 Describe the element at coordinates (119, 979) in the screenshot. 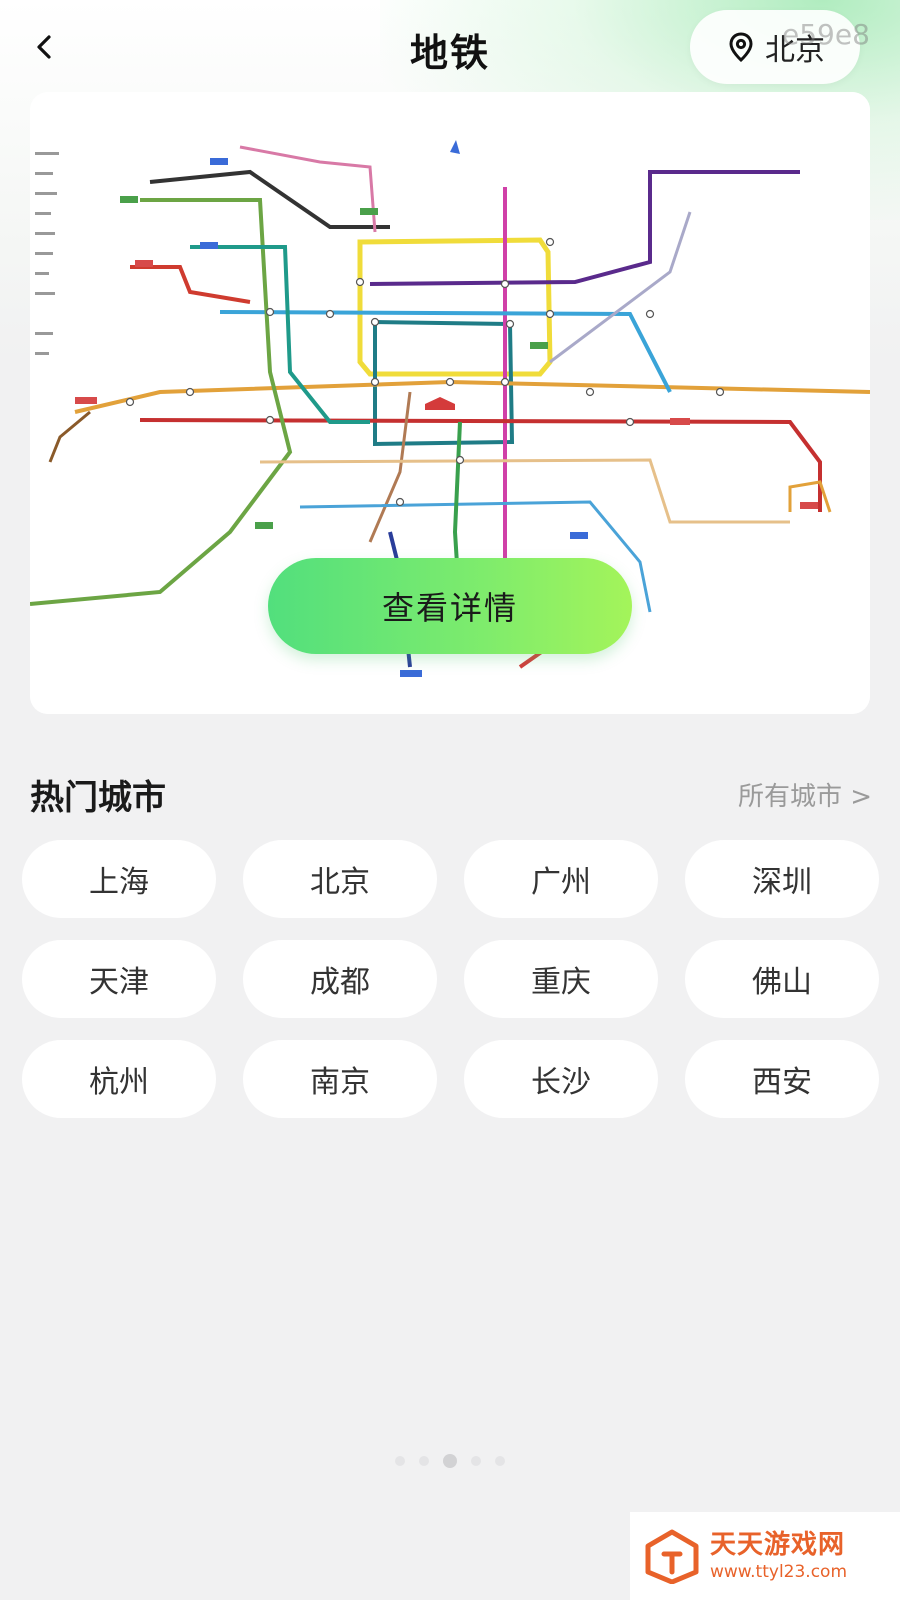

I see `city-chip-tianjin: 天津` at that location.